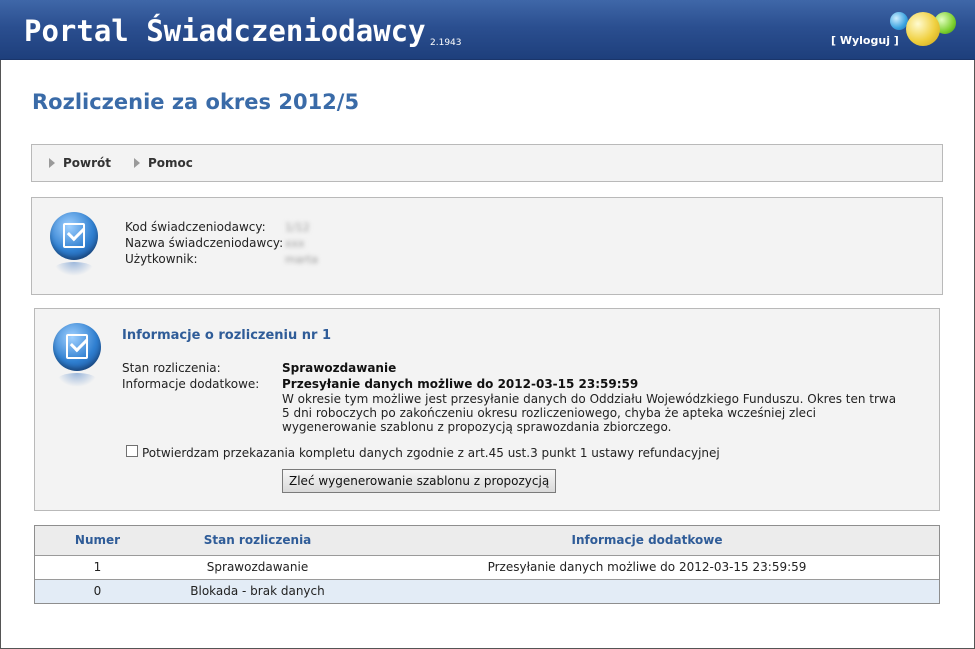  I want to click on status-value: Sprawozdawanie, so click(339, 368).